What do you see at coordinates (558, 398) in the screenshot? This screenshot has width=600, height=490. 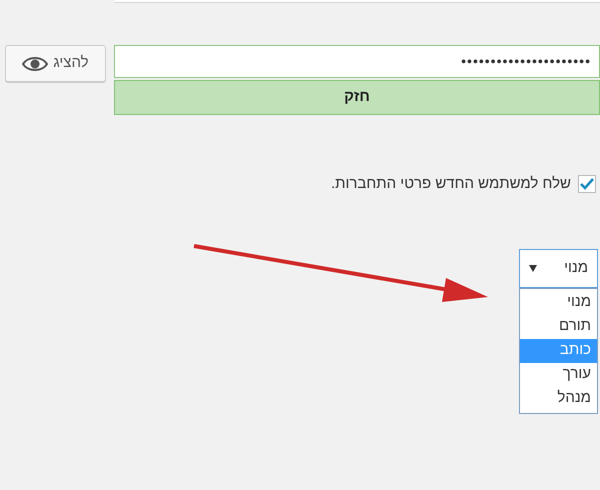 I see `dropdown-option: מנהל` at bounding box center [558, 398].